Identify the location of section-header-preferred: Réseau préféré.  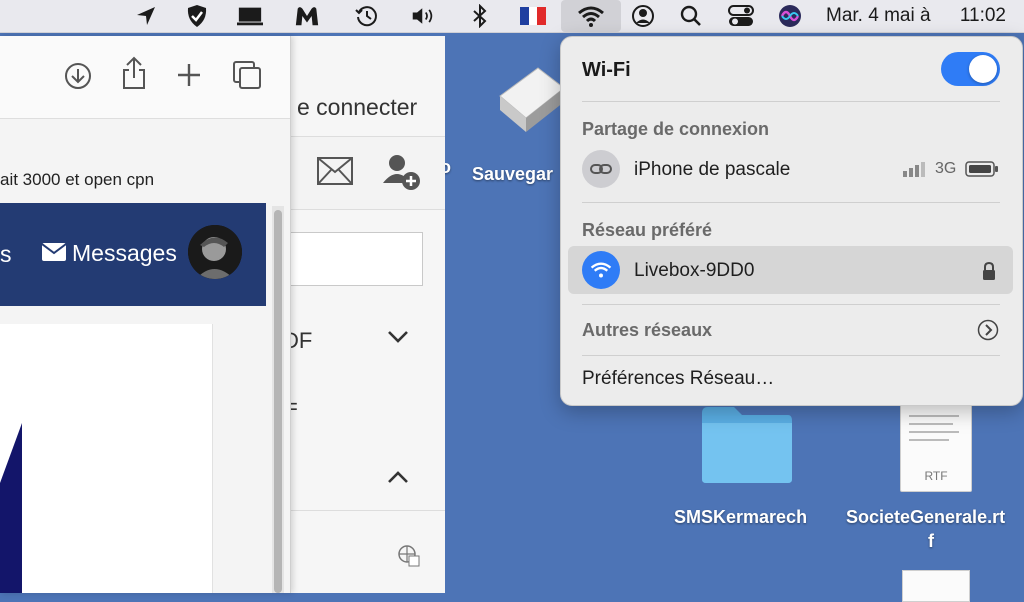
(647, 230).